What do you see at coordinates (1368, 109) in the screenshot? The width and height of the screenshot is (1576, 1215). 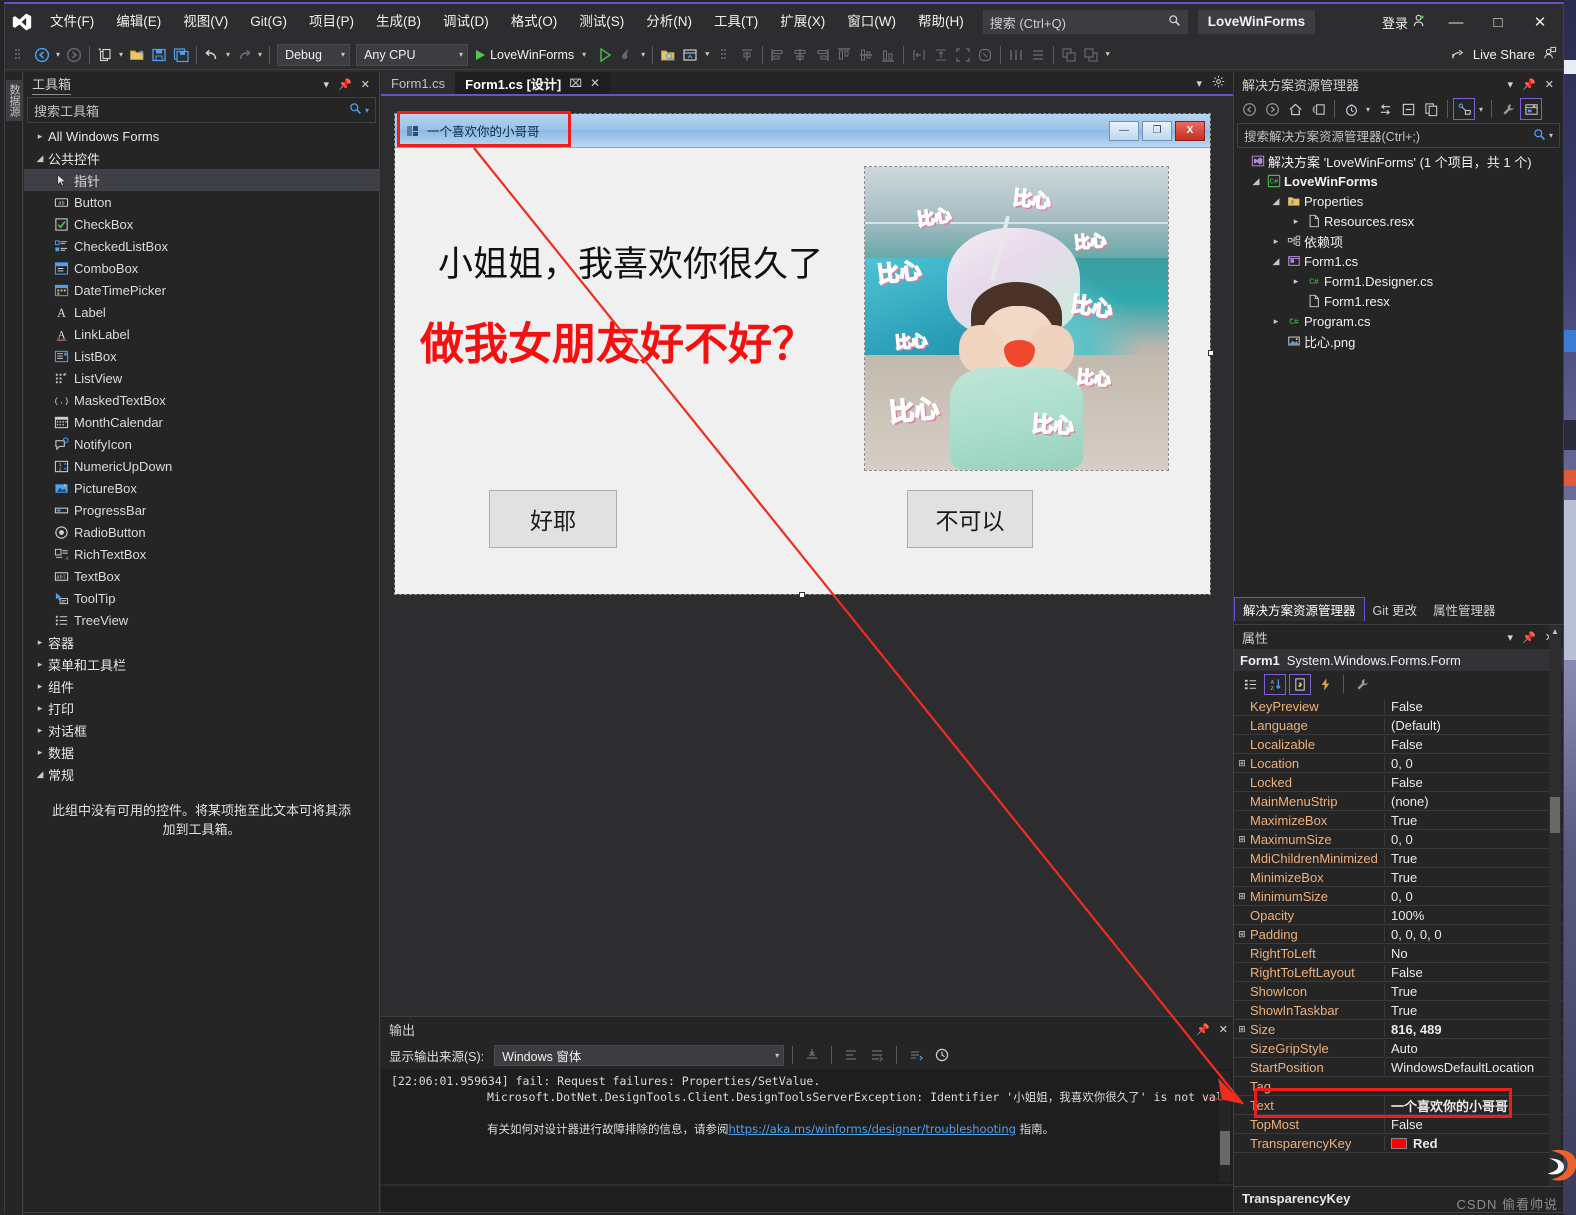 I see `sln-pending-dropdown-icon: ▾` at bounding box center [1368, 109].